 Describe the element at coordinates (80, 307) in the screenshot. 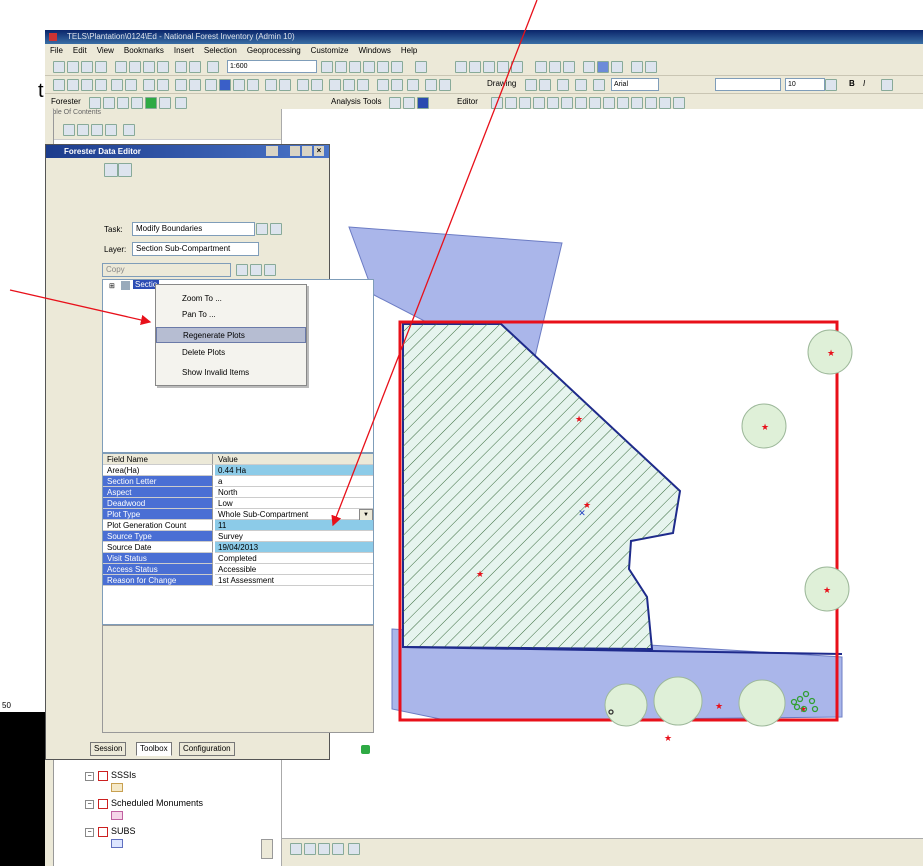

I see `annotation-arrow-to-map` at that location.